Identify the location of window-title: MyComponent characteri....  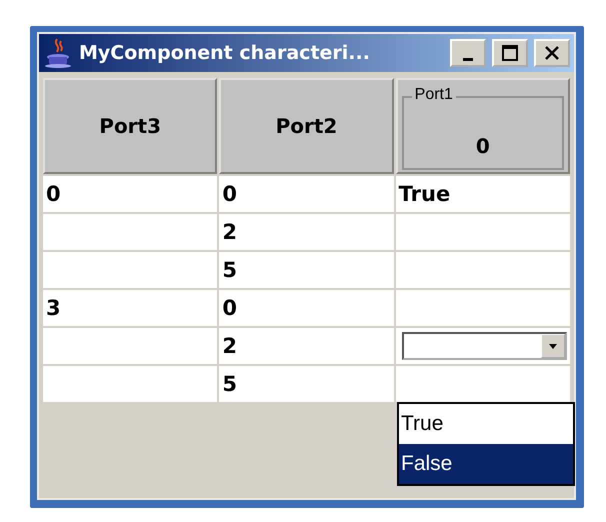
(225, 53).